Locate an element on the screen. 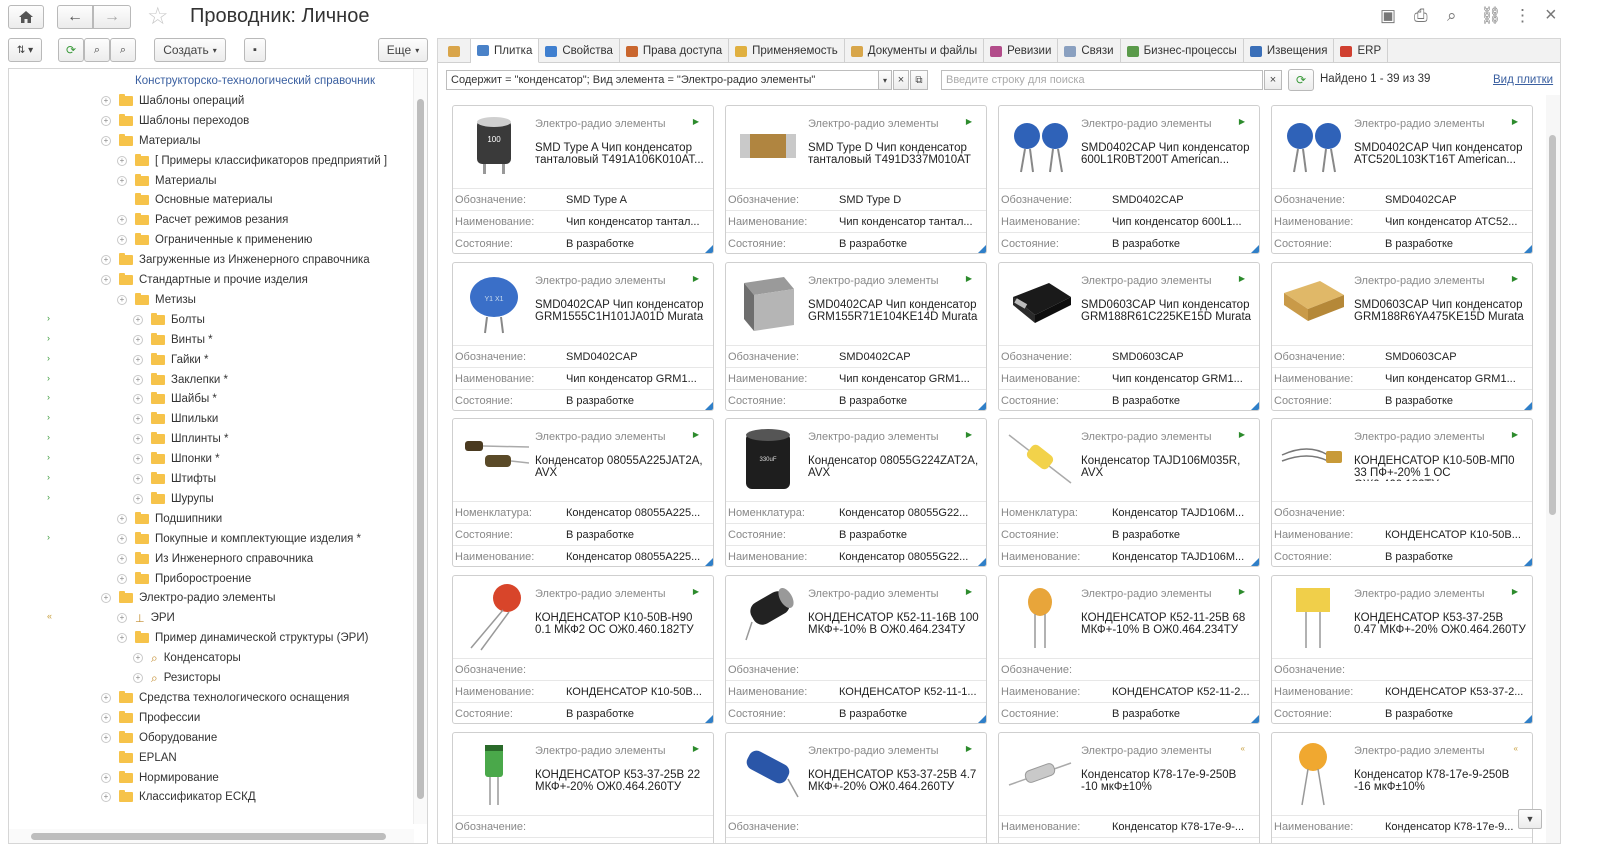  tree-node: + Ограниченные к применению is located at coordinates (214, 240).